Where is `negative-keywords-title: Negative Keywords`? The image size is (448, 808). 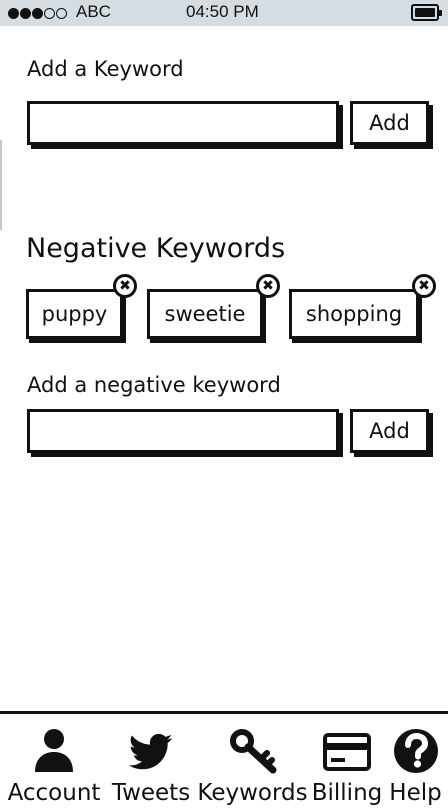
negative-keywords-title: Negative Keywords is located at coordinates (156, 248).